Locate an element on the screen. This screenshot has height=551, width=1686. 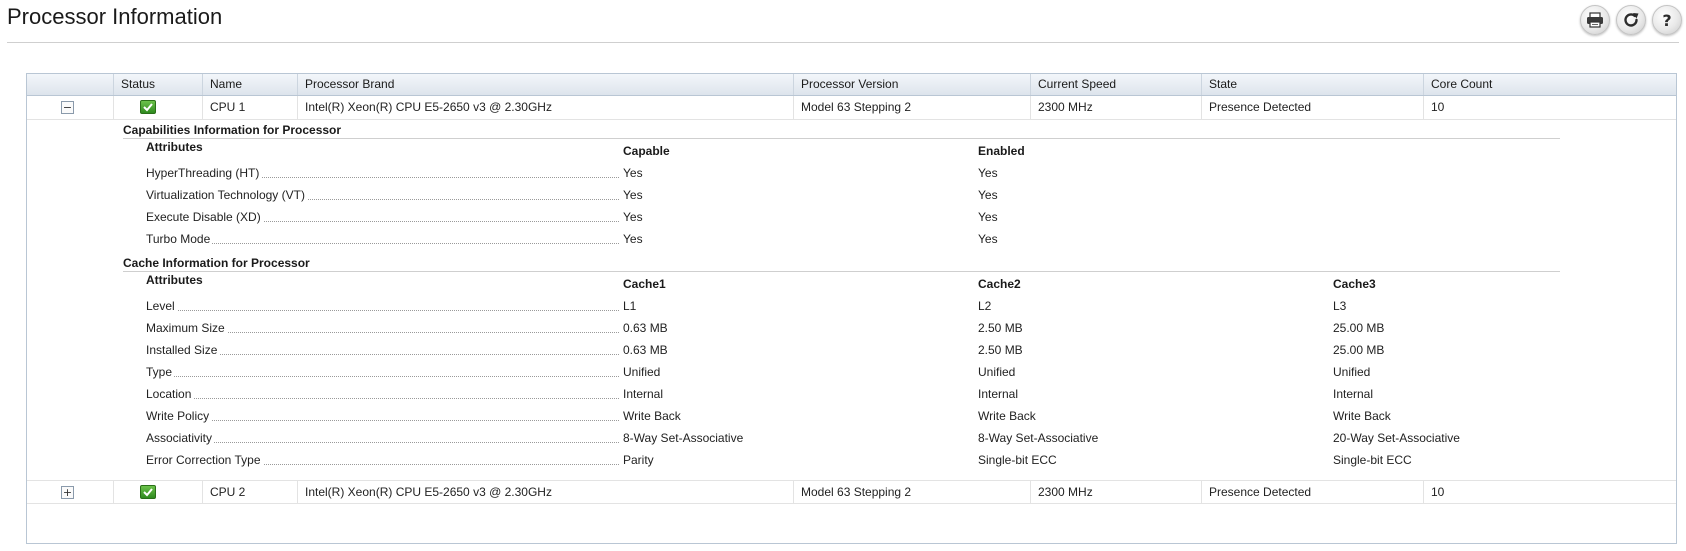
print-icon is located at coordinates (1595, 20).